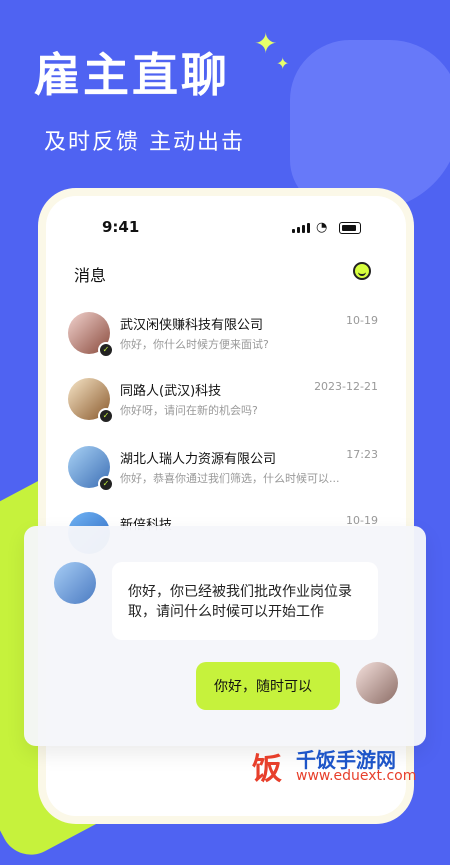 This screenshot has width=450, height=865. What do you see at coordinates (362, 271) in the screenshot?
I see `headset-icon` at bounding box center [362, 271].